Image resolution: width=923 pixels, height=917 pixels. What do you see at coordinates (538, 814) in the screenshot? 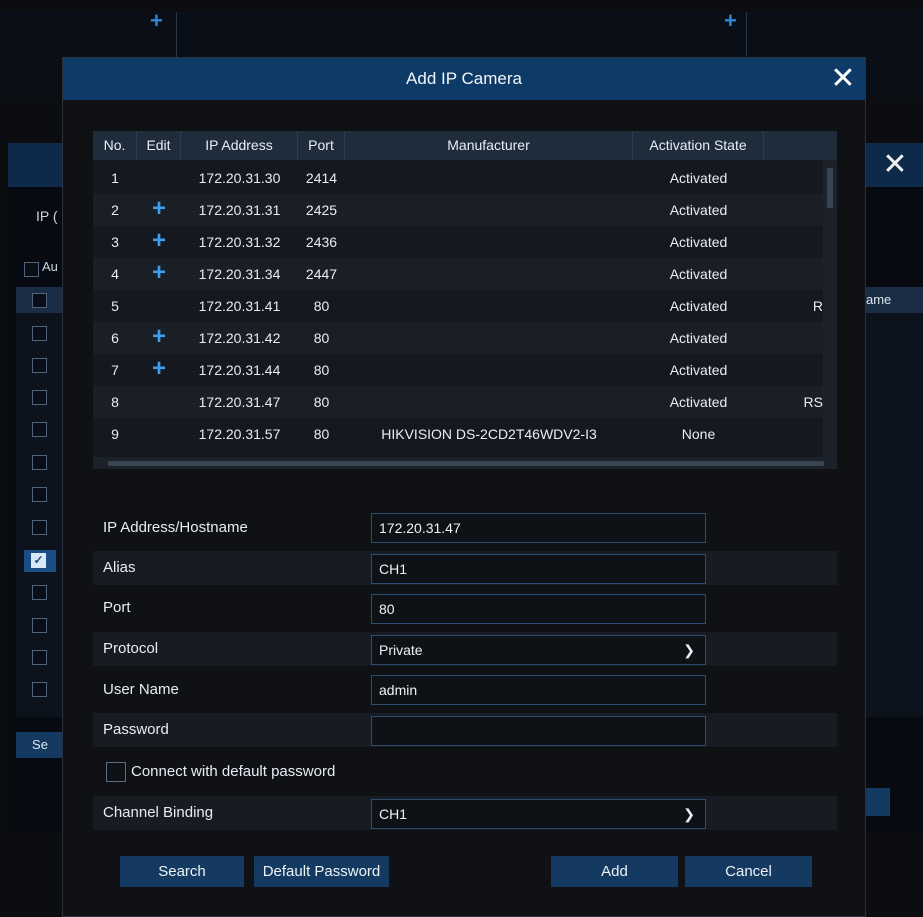
I see `channel-binding-select: CH1 ❯` at bounding box center [538, 814].